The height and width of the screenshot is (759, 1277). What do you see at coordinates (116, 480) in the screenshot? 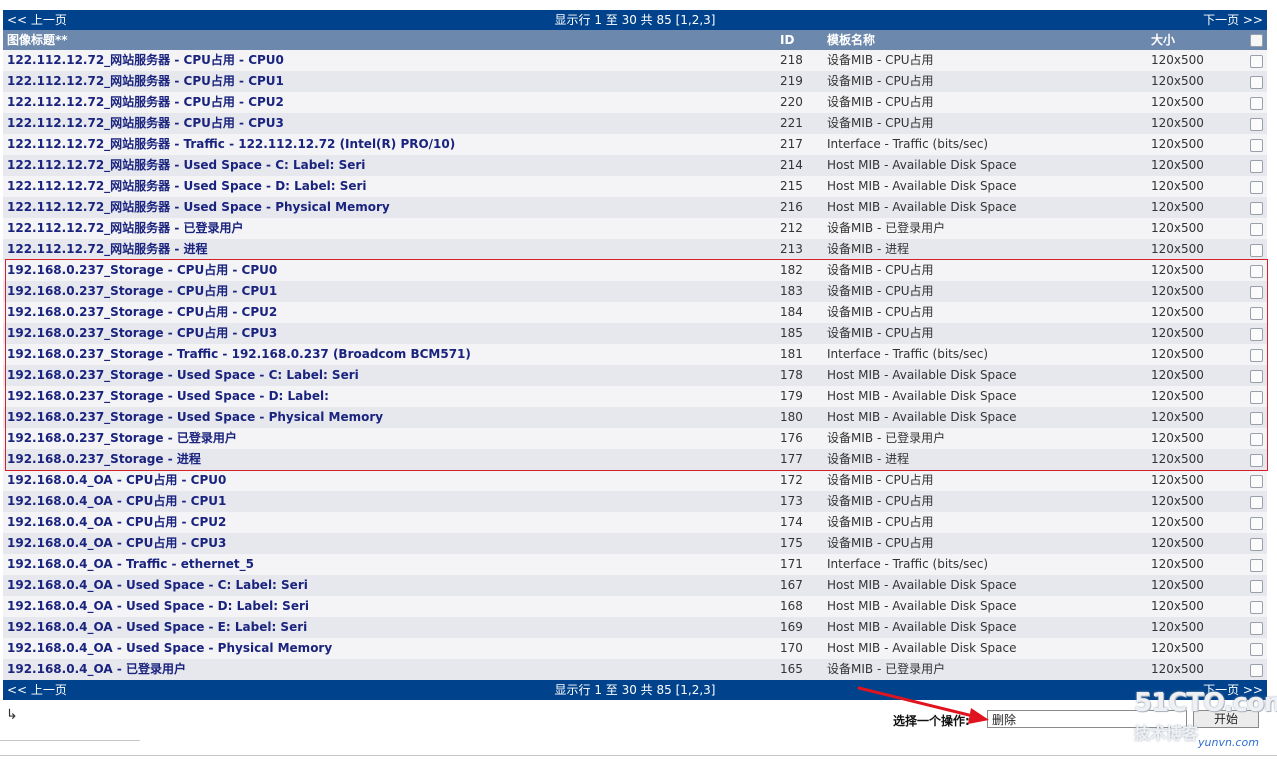
I see `graph-title-link: 192.168.0.4_OA - CPU占用 - CPU0` at bounding box center [116, 480].